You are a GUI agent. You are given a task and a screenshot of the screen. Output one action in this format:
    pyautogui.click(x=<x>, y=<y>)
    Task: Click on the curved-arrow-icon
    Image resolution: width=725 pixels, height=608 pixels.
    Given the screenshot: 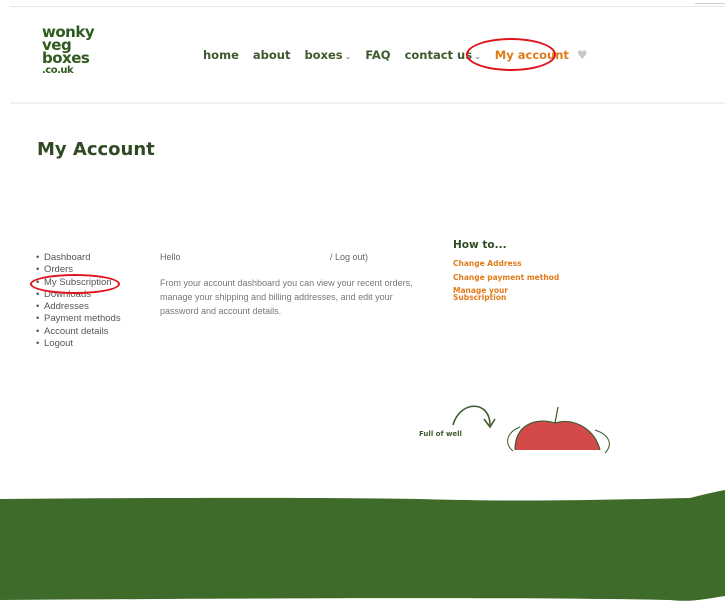 What is the action you would take?
    pyautogui.click(x=471, y=415)
    